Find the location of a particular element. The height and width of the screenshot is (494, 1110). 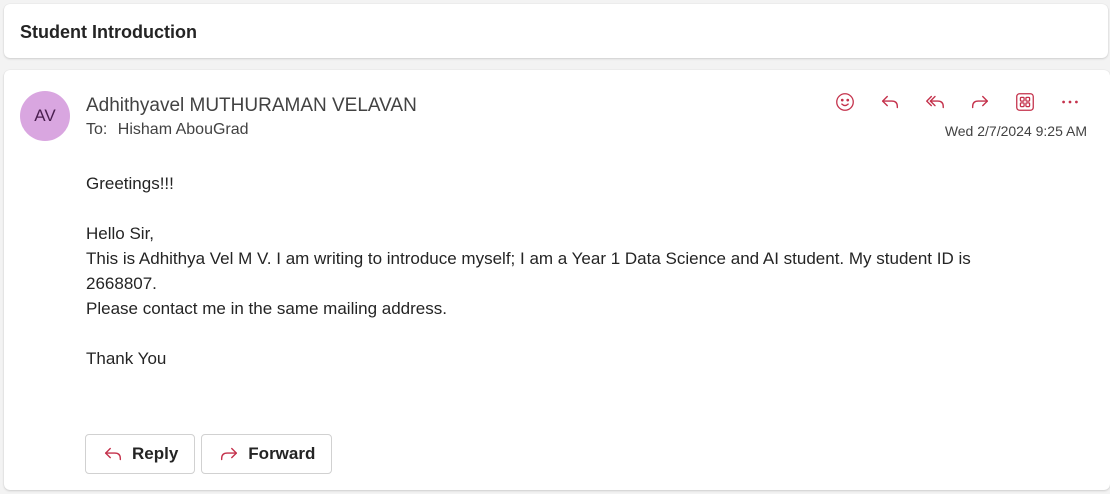

subject-card: Student Introduction is located at coordinates (556, 31).